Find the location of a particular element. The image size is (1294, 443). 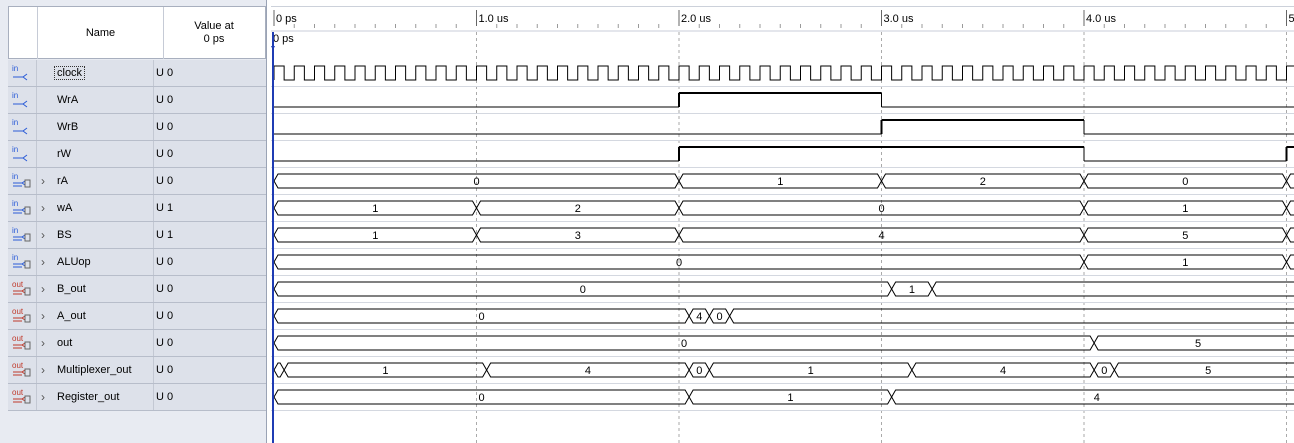

signal-name: WrA is located at coordinates (68, 100).